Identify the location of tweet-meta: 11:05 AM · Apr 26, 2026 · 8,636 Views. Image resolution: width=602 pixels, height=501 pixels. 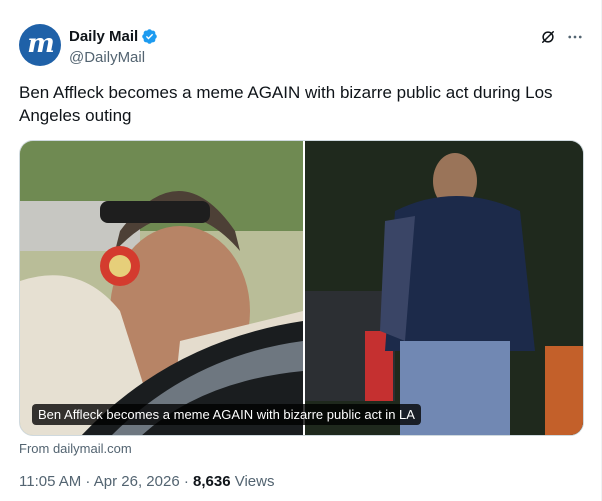
(147, 481).